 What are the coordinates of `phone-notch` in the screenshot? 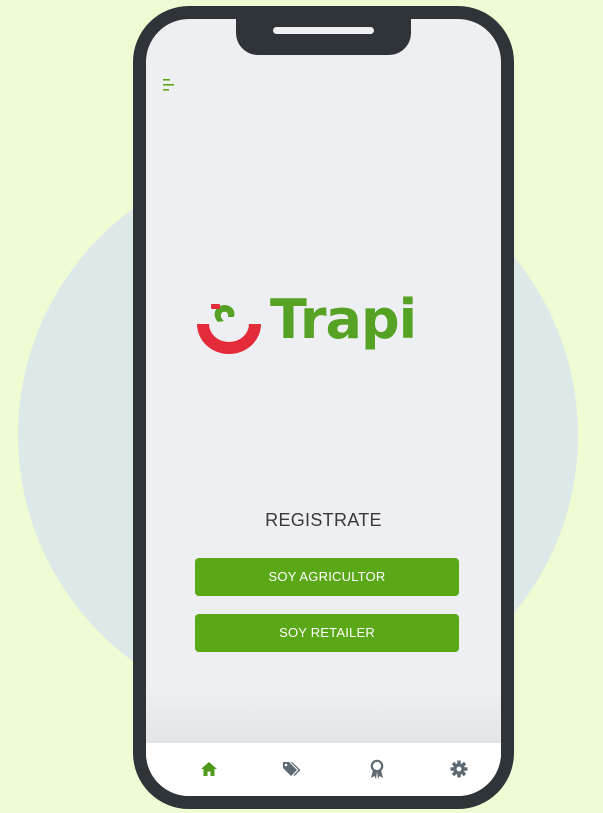 It's located at (323, 37).